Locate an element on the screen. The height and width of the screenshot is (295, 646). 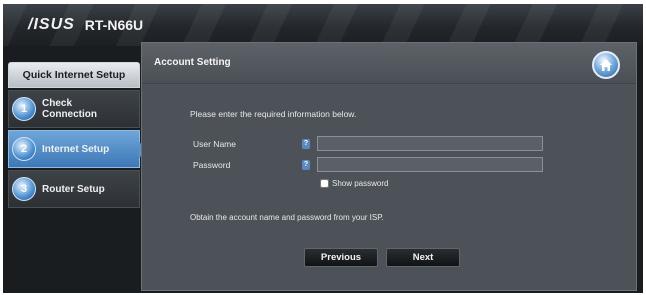
step-label: Check Connection is located at coordinates (69, 109).